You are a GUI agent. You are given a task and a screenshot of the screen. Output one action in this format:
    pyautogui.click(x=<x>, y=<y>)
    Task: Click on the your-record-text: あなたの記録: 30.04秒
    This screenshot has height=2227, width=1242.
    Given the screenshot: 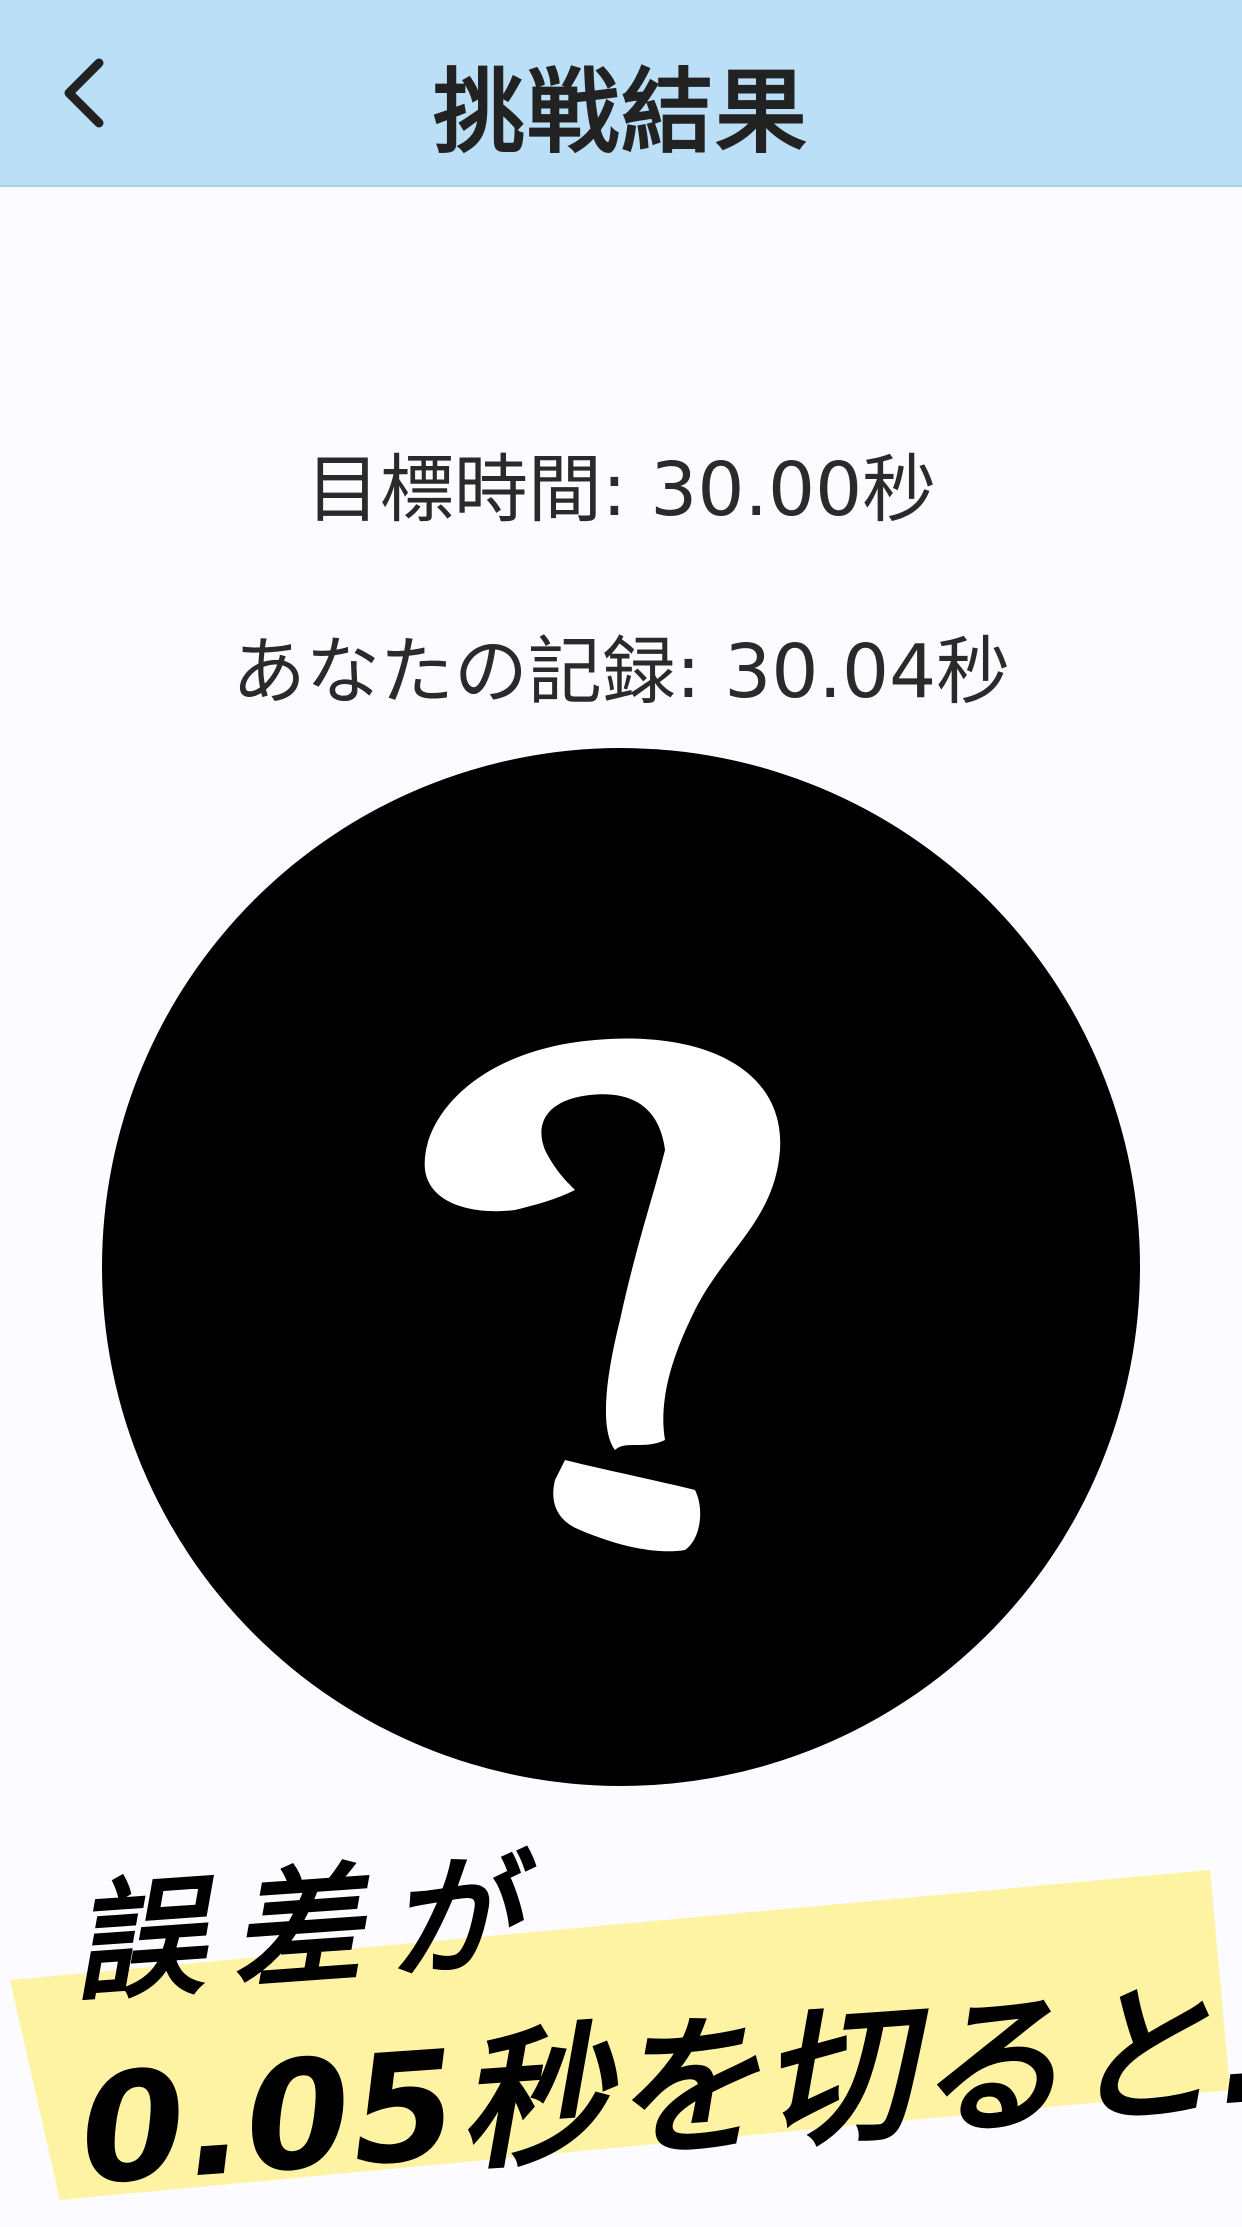 What is the action you would take?
    pyautogui.click(x=621, y=672)
    